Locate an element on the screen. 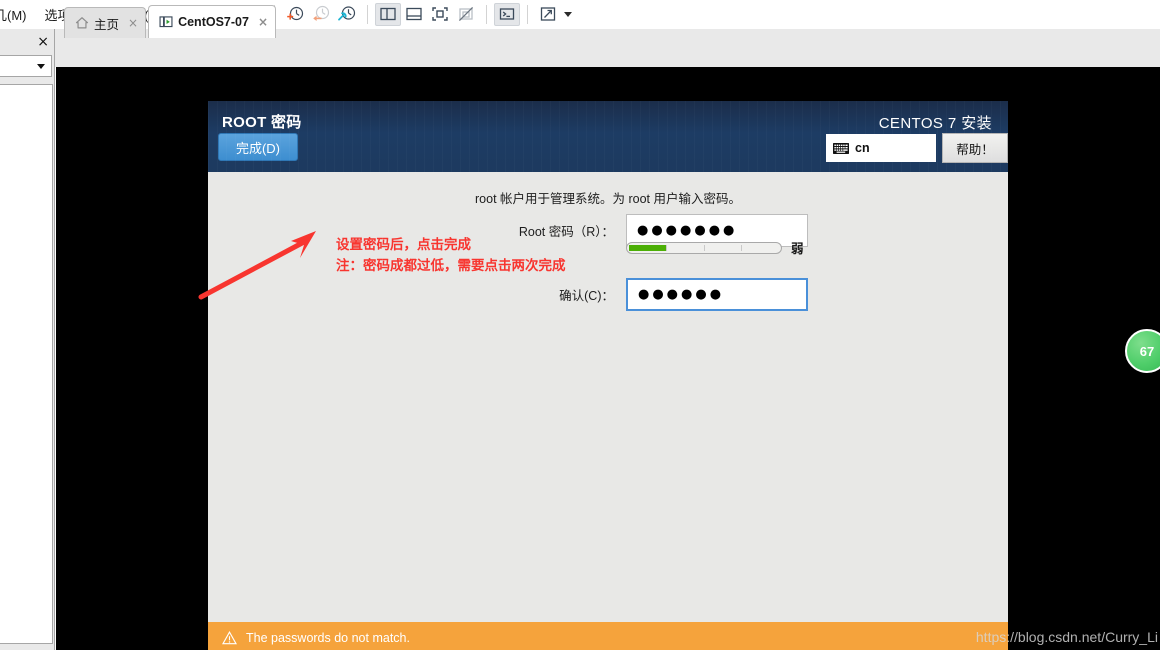  stretch-icon is located at coordinates (548, 14).